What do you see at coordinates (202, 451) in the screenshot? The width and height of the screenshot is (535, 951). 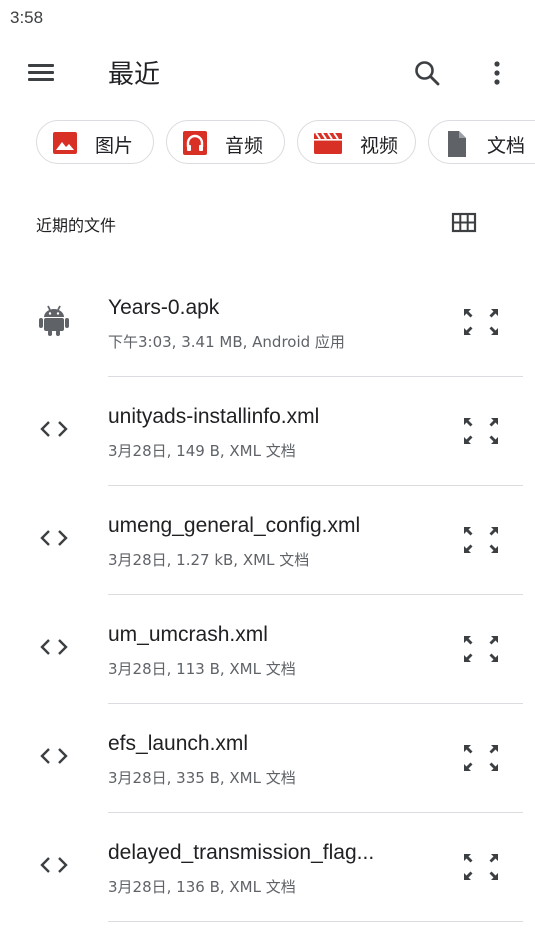 I see `file-meta: 3月28日, 149 B, XML 文档` at bounding box center [202, 451].